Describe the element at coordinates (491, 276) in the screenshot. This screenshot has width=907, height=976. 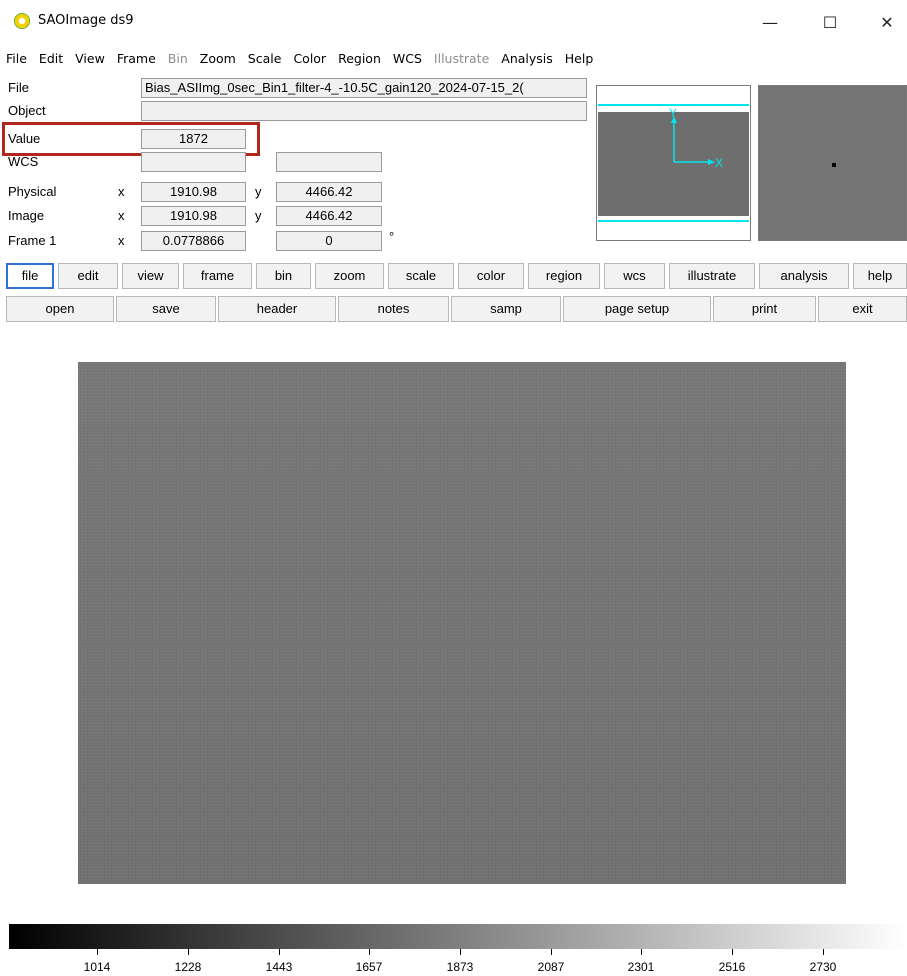
I see `button-color: color` at that location.